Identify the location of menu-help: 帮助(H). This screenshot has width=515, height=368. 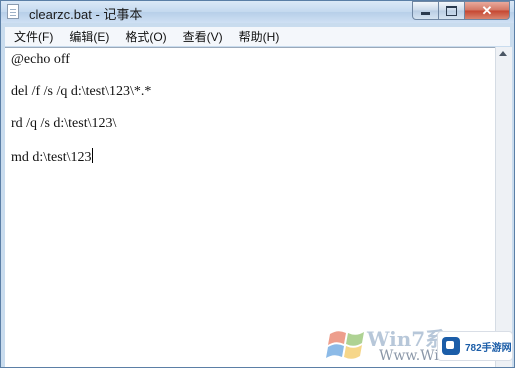
(258, 36).